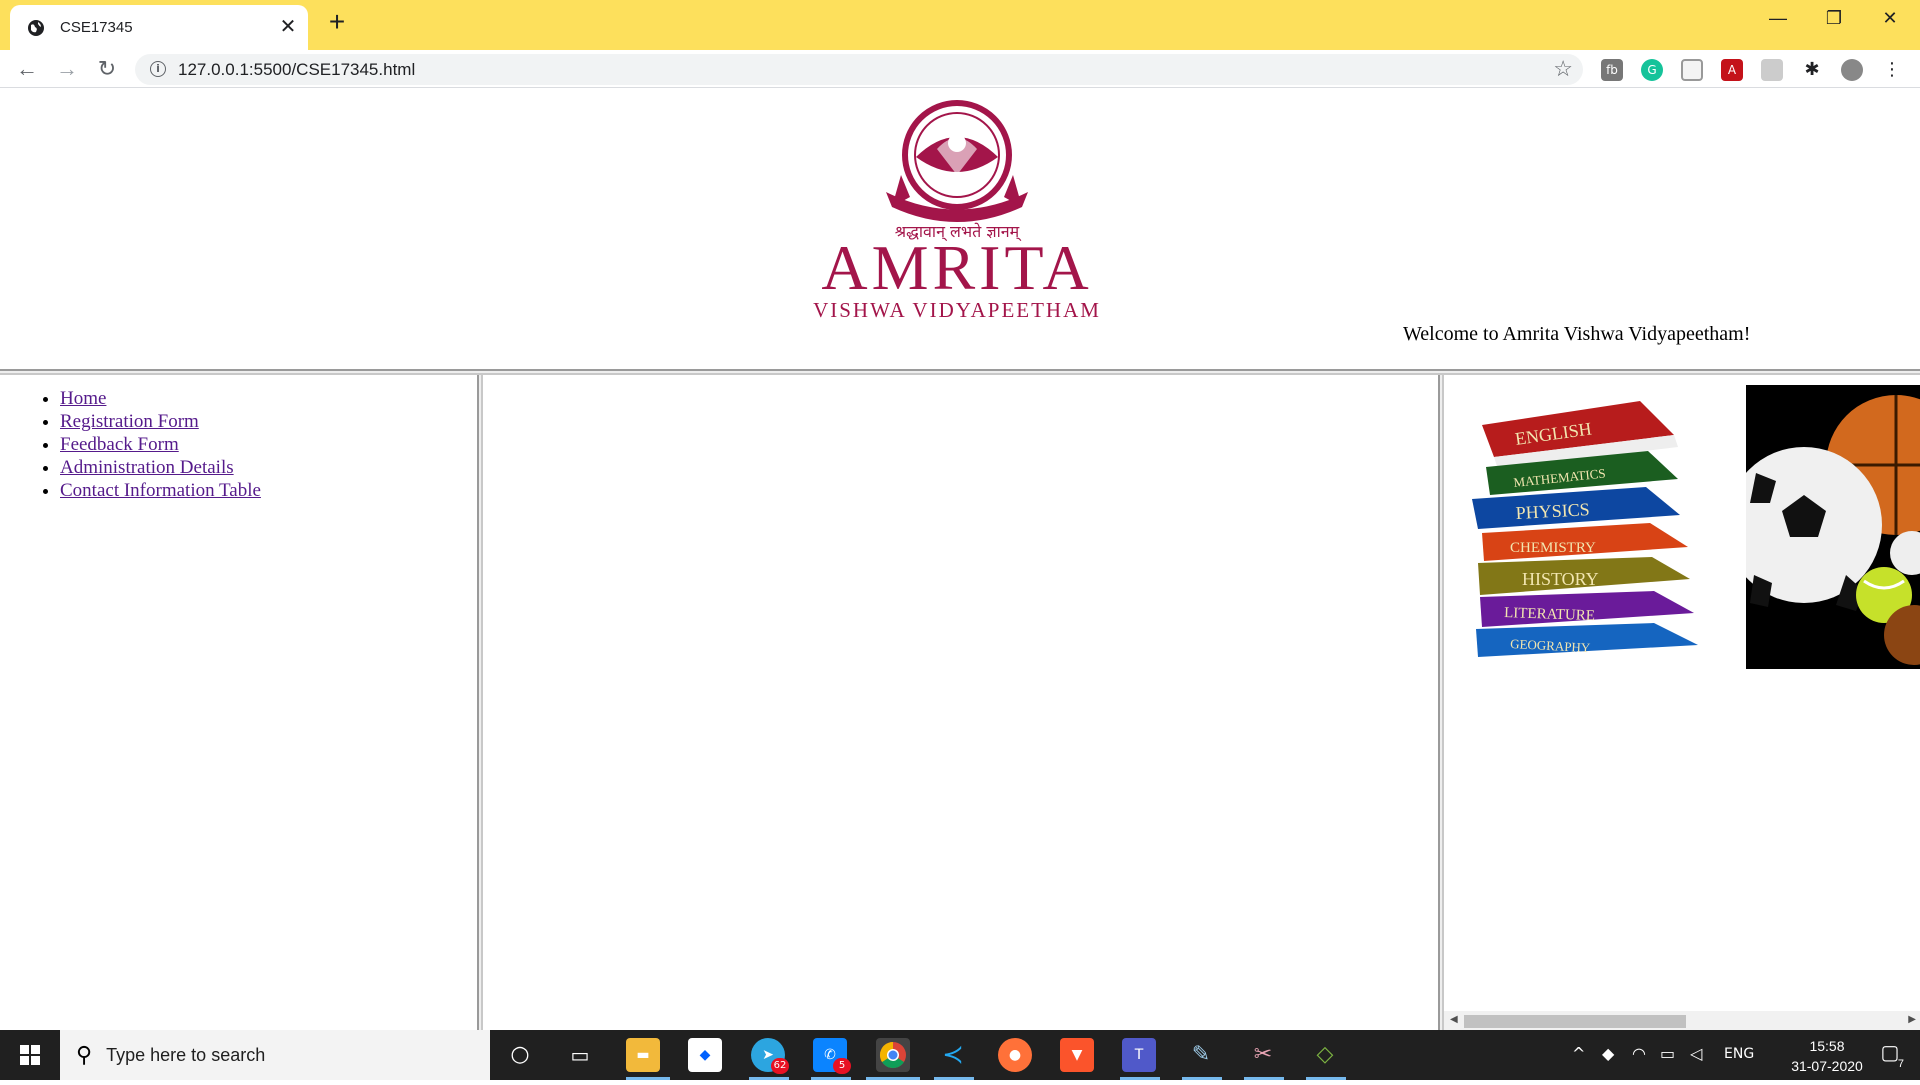 This screenshot has height=1085, width=1920. What do you see at coordinates (1827, 1056) in the screenshot?
I see `taskbar-clock: 15:58 31-07-2020` at bounding box center [1827, 1056].